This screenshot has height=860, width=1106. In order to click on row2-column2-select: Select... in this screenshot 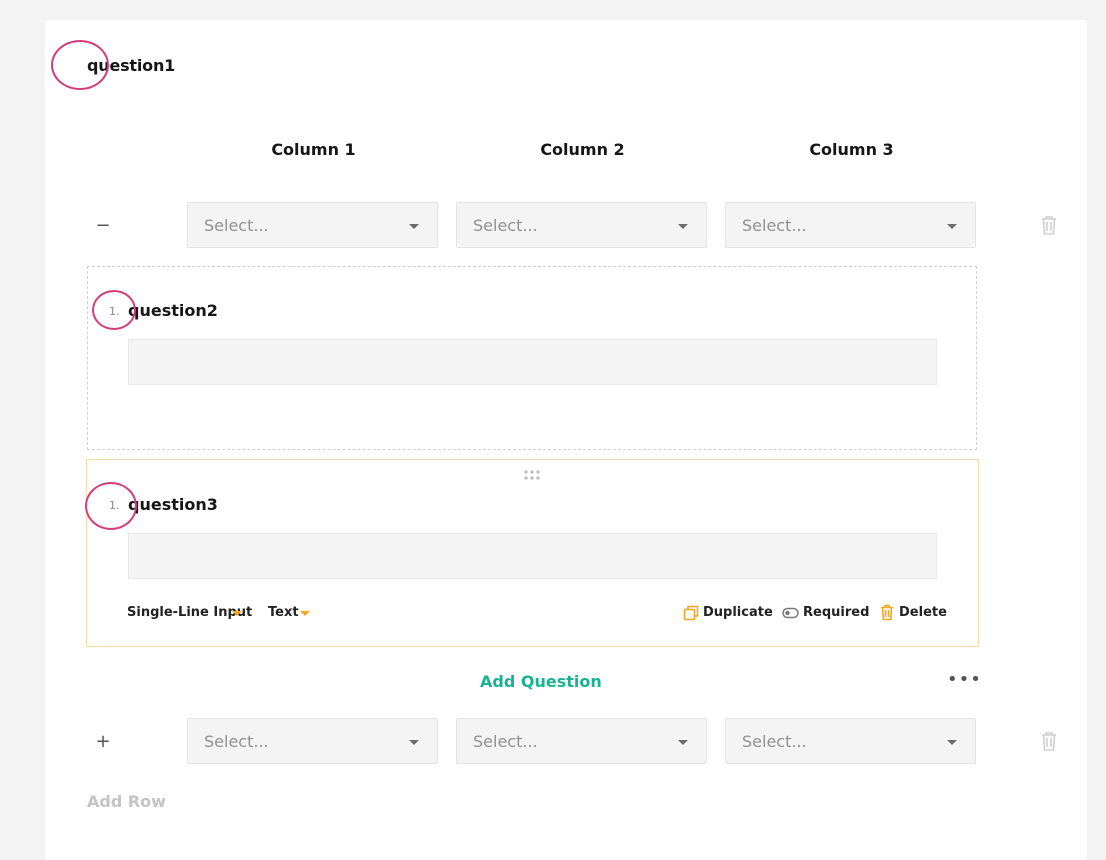, I will do `click(581, 741)`.